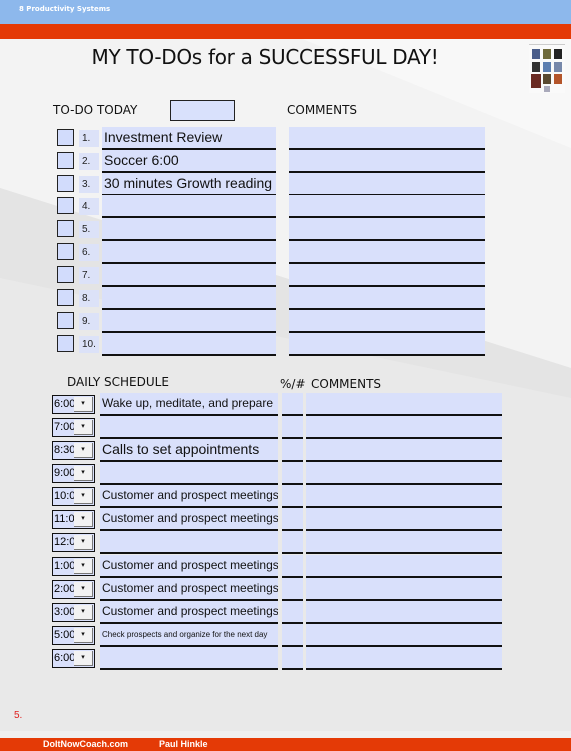 This screenshot has width=571, height=751. I want to click on date-input, so click(202, 110).